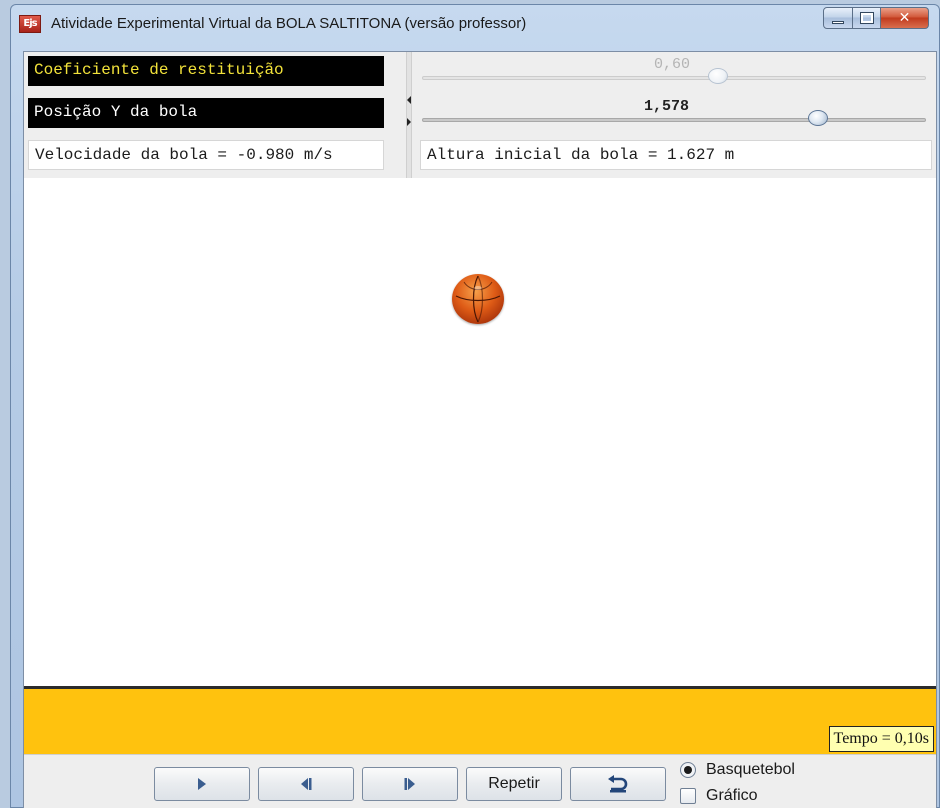  I want to click on basquetebol-option: Basquetebol, so click(737, 770).